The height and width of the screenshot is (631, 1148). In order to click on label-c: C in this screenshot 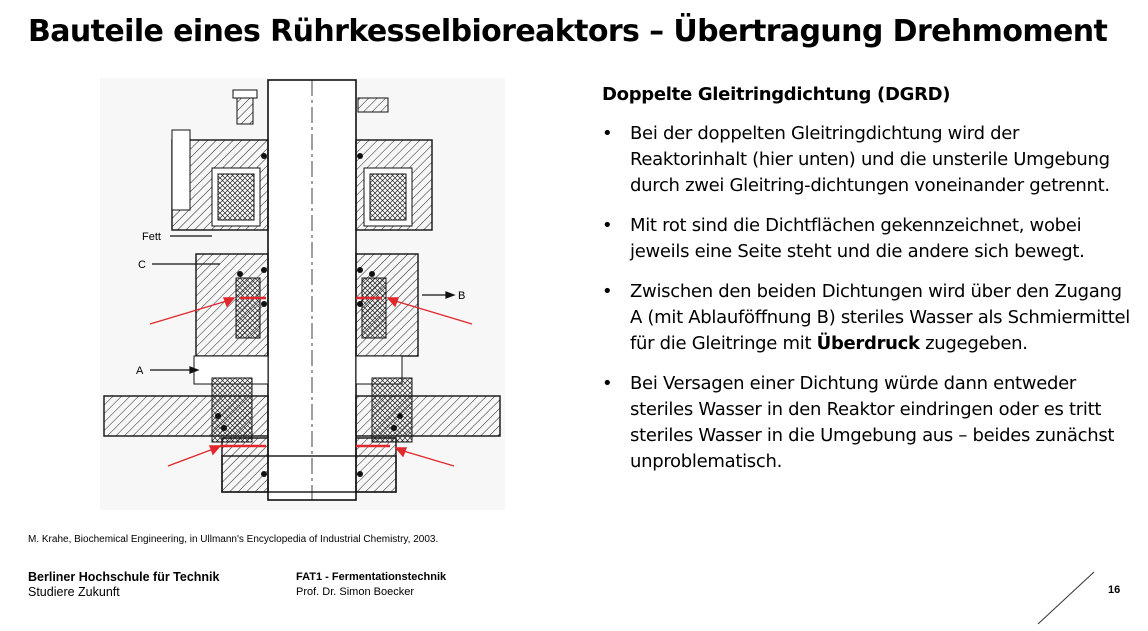, I will do `click(142, 265)`.